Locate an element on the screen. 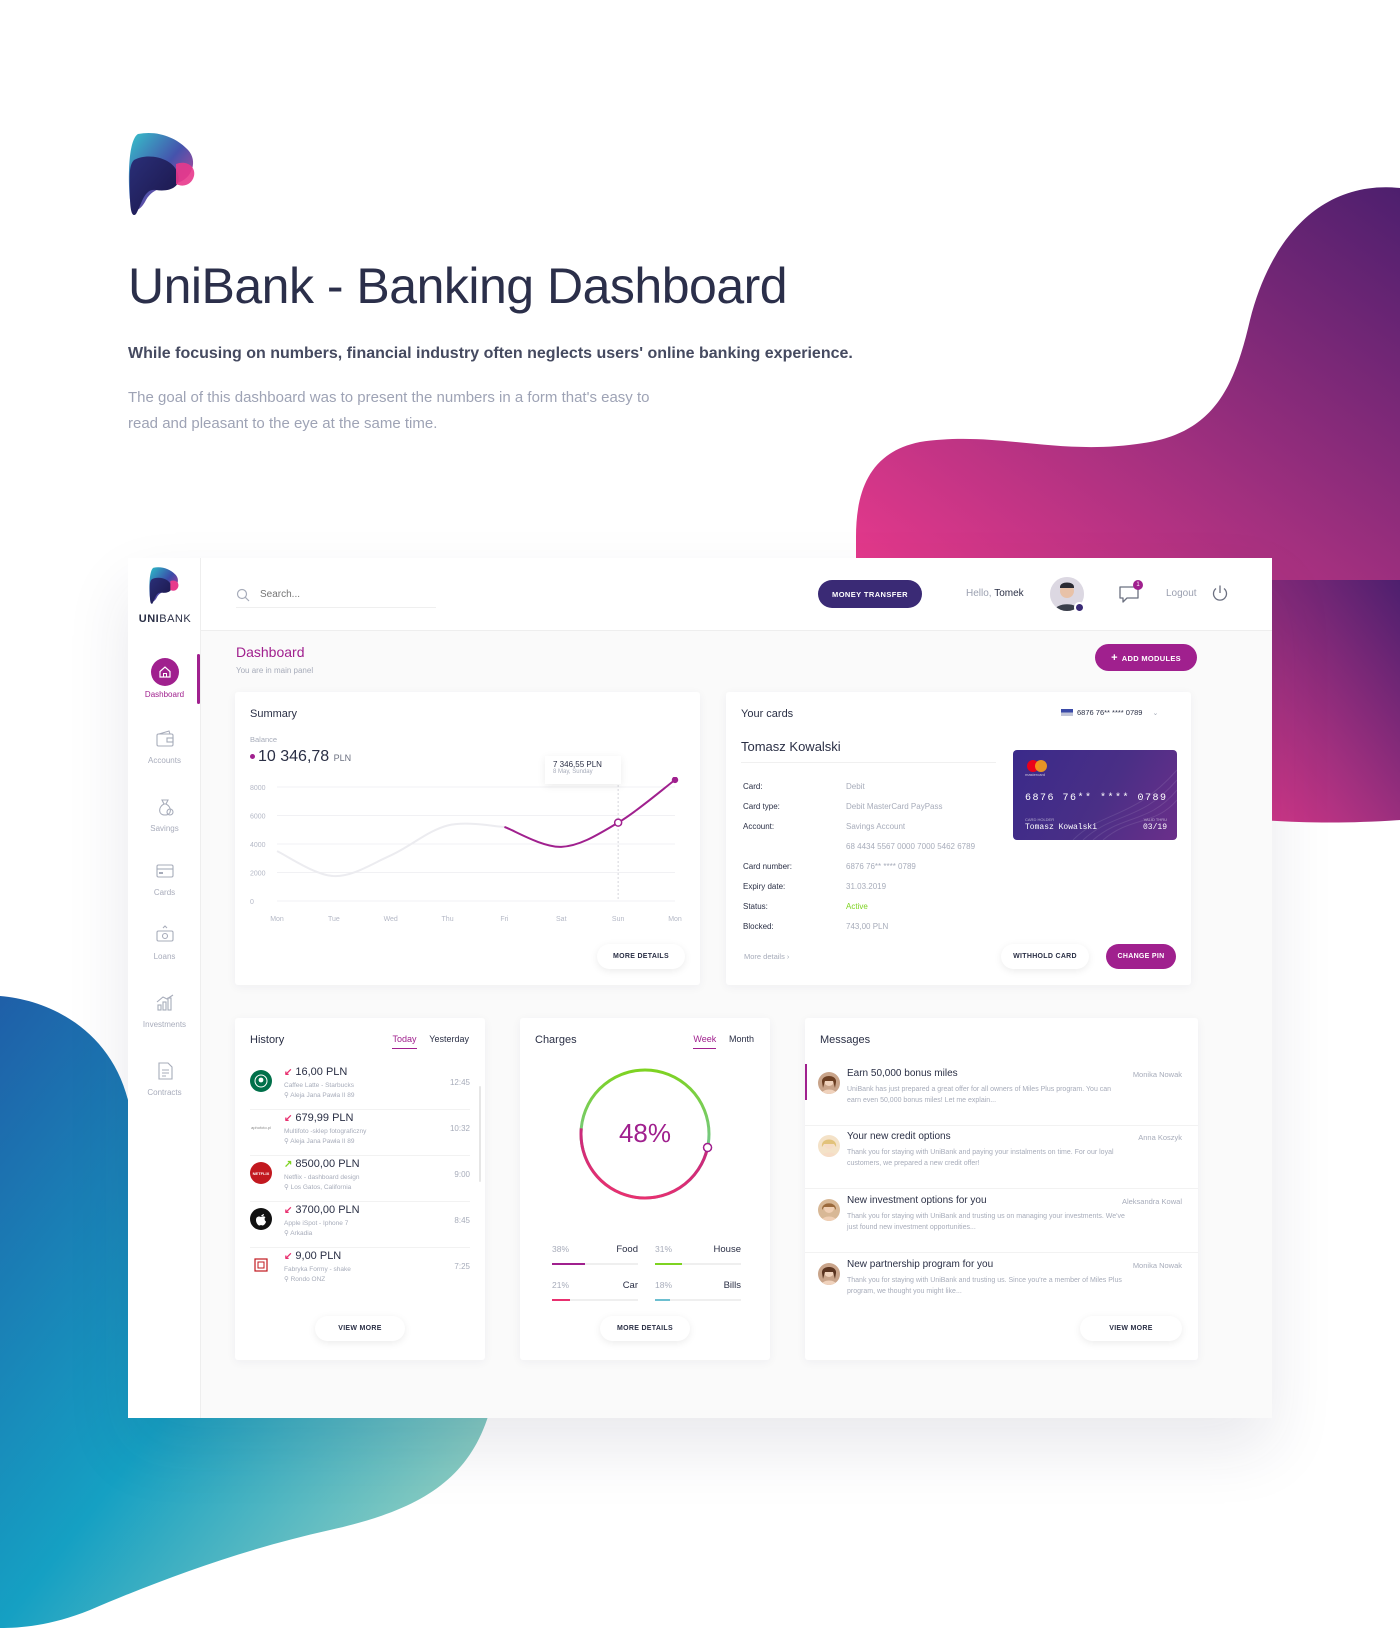  sidebar-item-contracts: Contracts is located at coordinates (164, 1078).